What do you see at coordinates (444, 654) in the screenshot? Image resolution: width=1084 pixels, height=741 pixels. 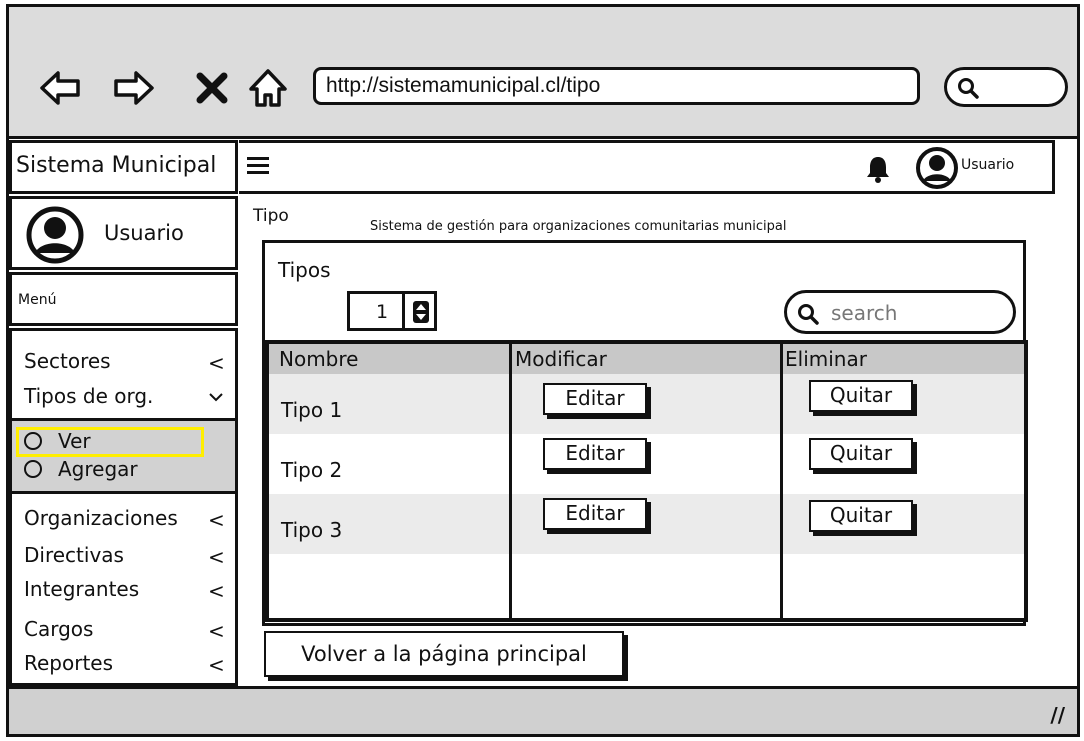 I see `back-to-home-button: Volver a la página principal` at bounding box center [444, 654].